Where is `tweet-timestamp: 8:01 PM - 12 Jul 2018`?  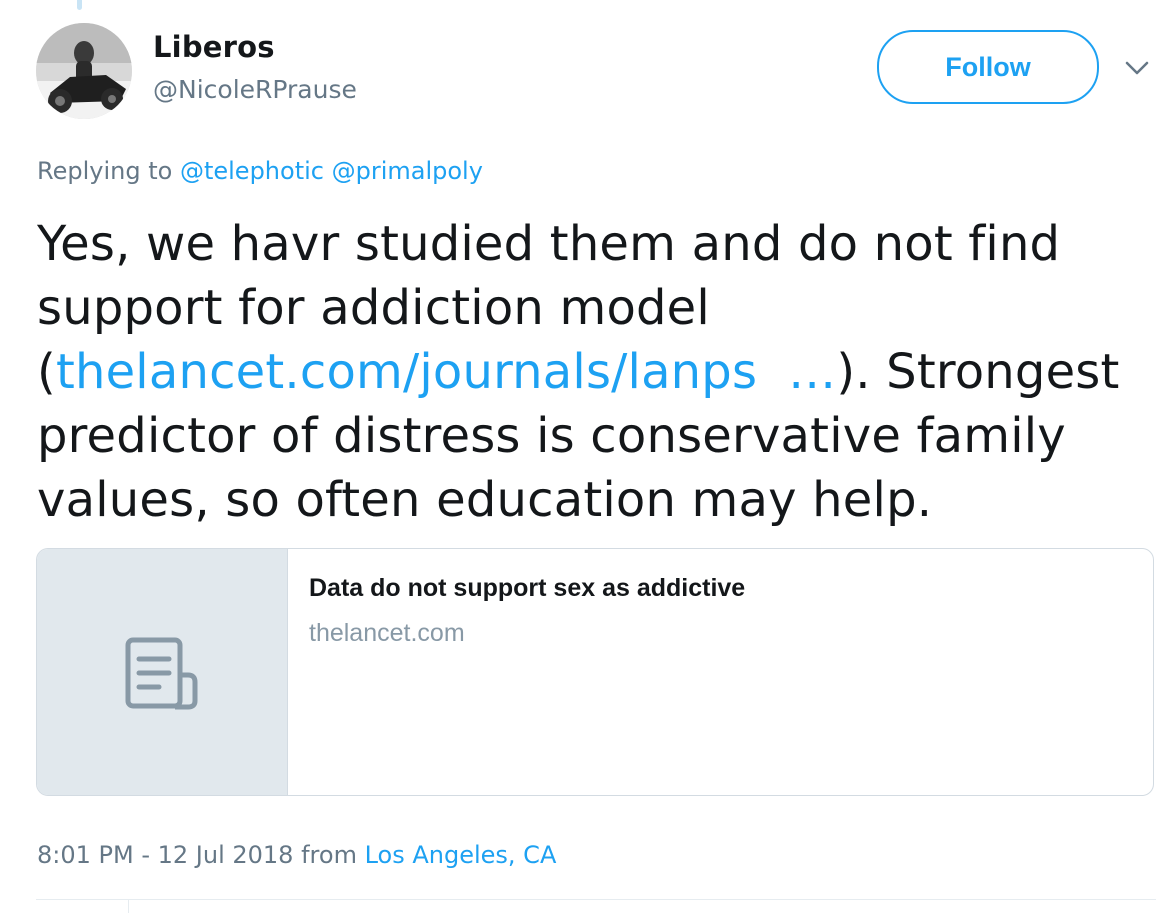
tweet-timestamp: 8:01 PM - 12 Jul 2018 is located at coordinates (165, 855).